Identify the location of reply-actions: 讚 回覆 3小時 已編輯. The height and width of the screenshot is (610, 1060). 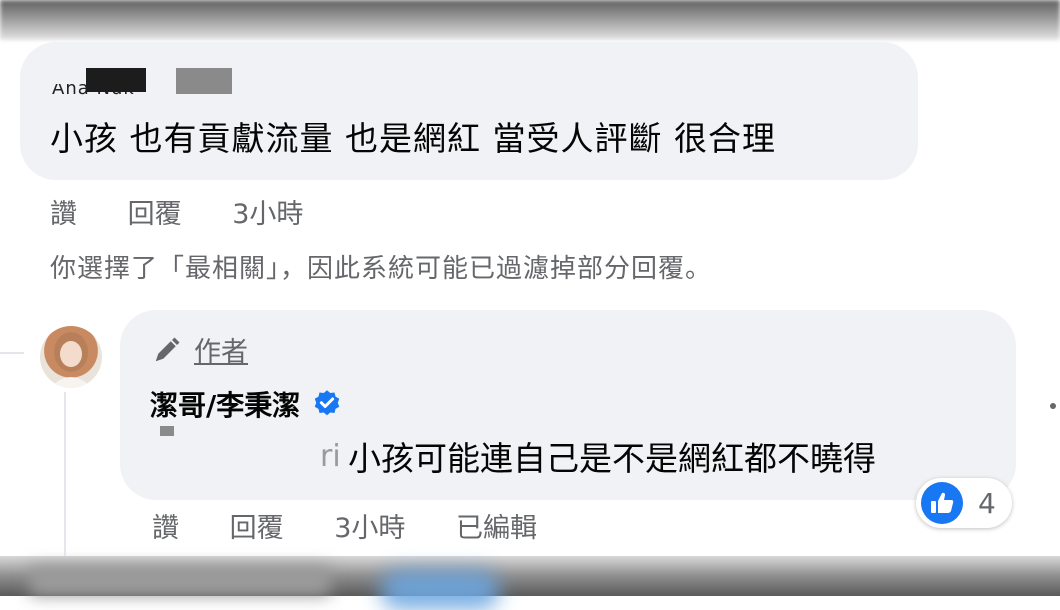
(365, 525).